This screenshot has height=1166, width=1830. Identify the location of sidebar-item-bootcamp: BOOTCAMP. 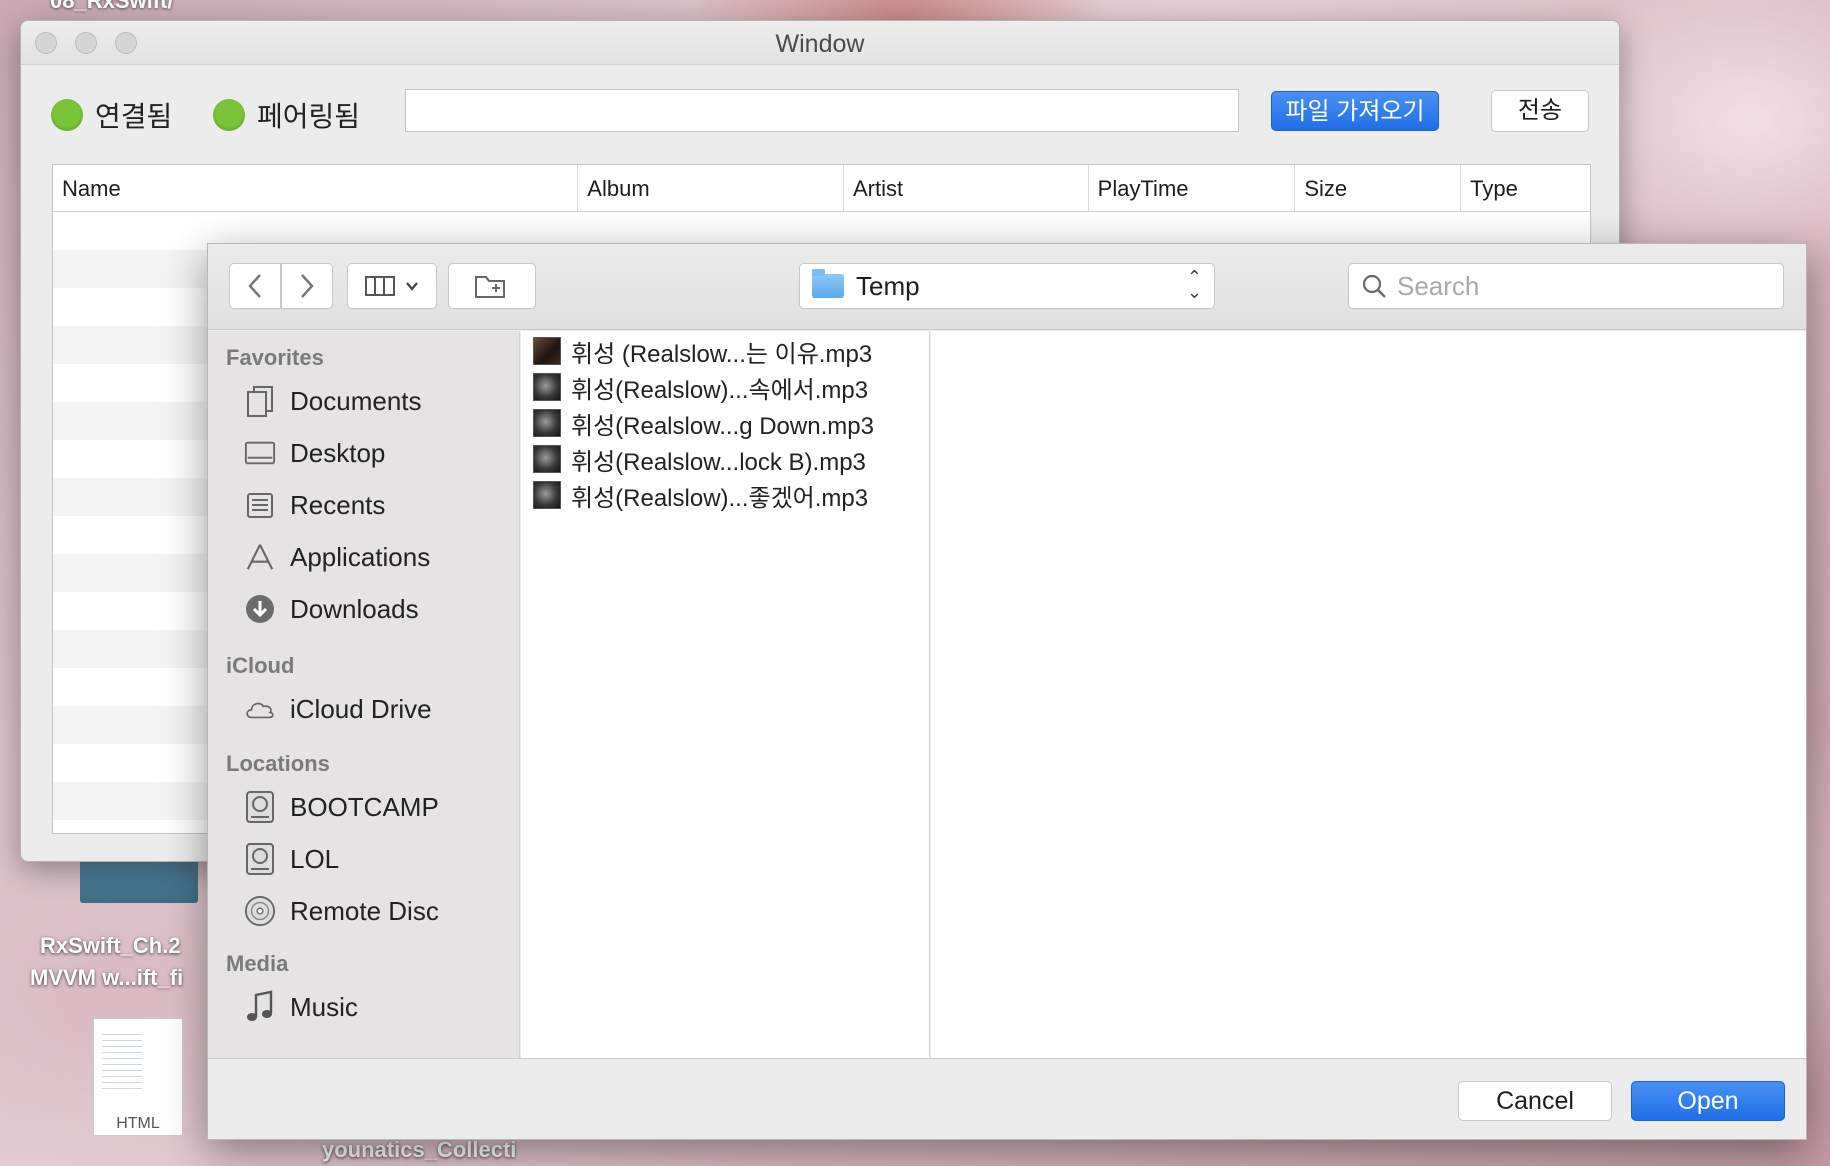
(363, 807).